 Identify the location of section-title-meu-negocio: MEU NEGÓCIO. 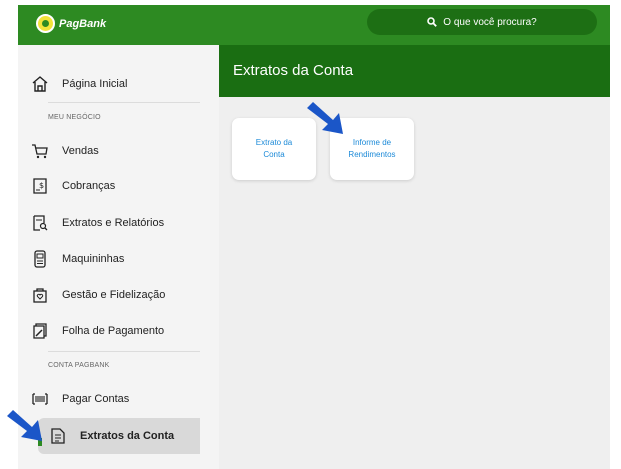
(74, 117).